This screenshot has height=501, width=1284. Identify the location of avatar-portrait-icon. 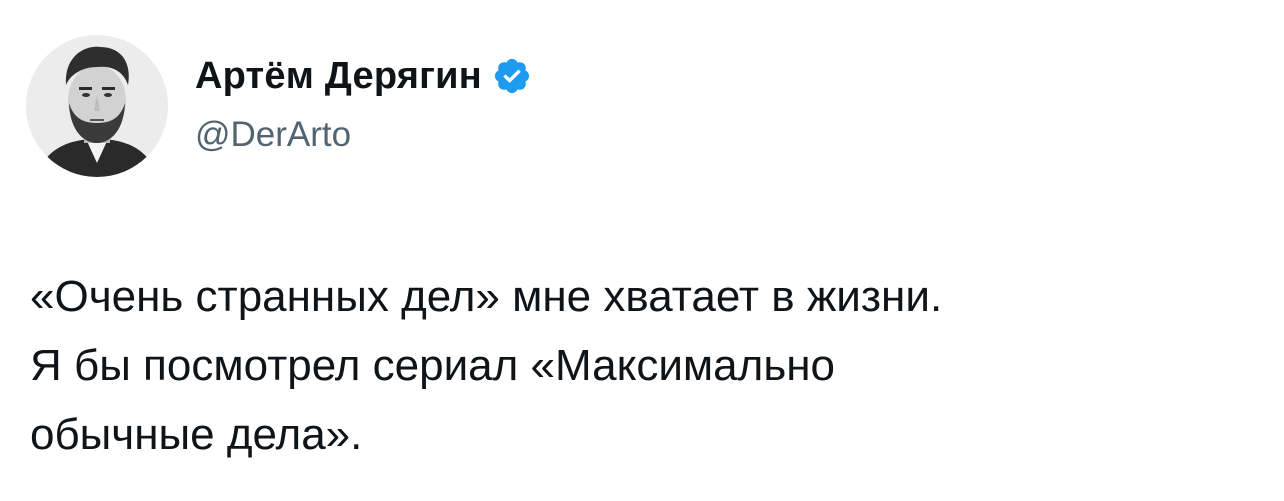
(97, 106).